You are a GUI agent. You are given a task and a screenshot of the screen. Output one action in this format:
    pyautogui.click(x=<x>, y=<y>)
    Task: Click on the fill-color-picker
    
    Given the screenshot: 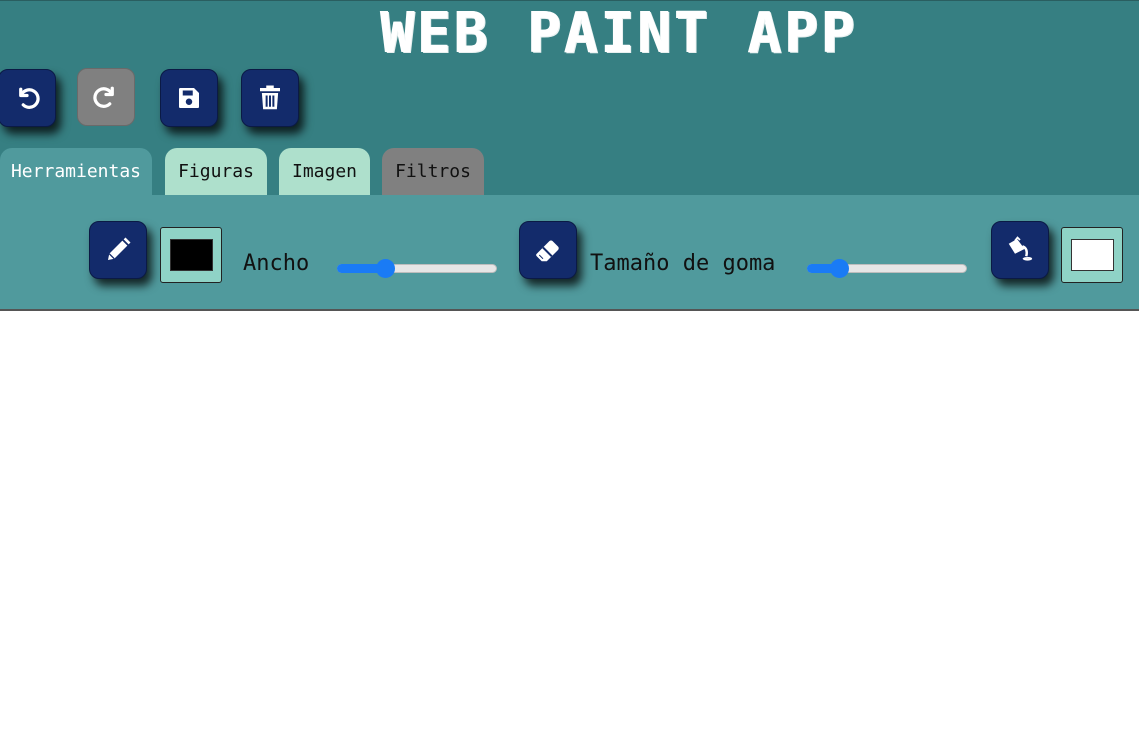 What is the action you would take?
    pyautogui.click(x=1092, y=255)
    